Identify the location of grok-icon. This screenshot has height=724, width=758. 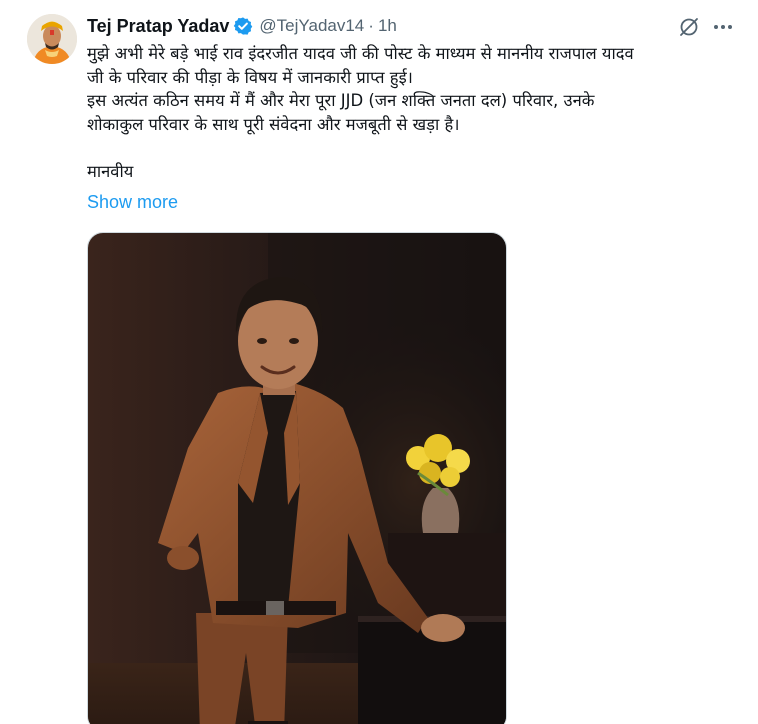
(689, 27).